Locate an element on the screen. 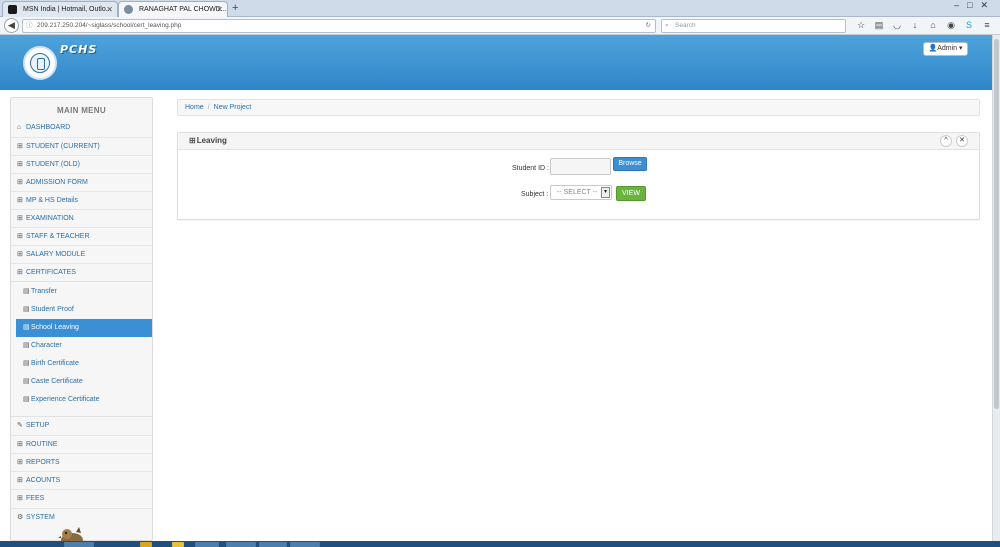 The image size is (1000, 547). browser-tab-msn: MSN India | Hotmail, Outlo... ✕ is located at coordinates (60, 9).